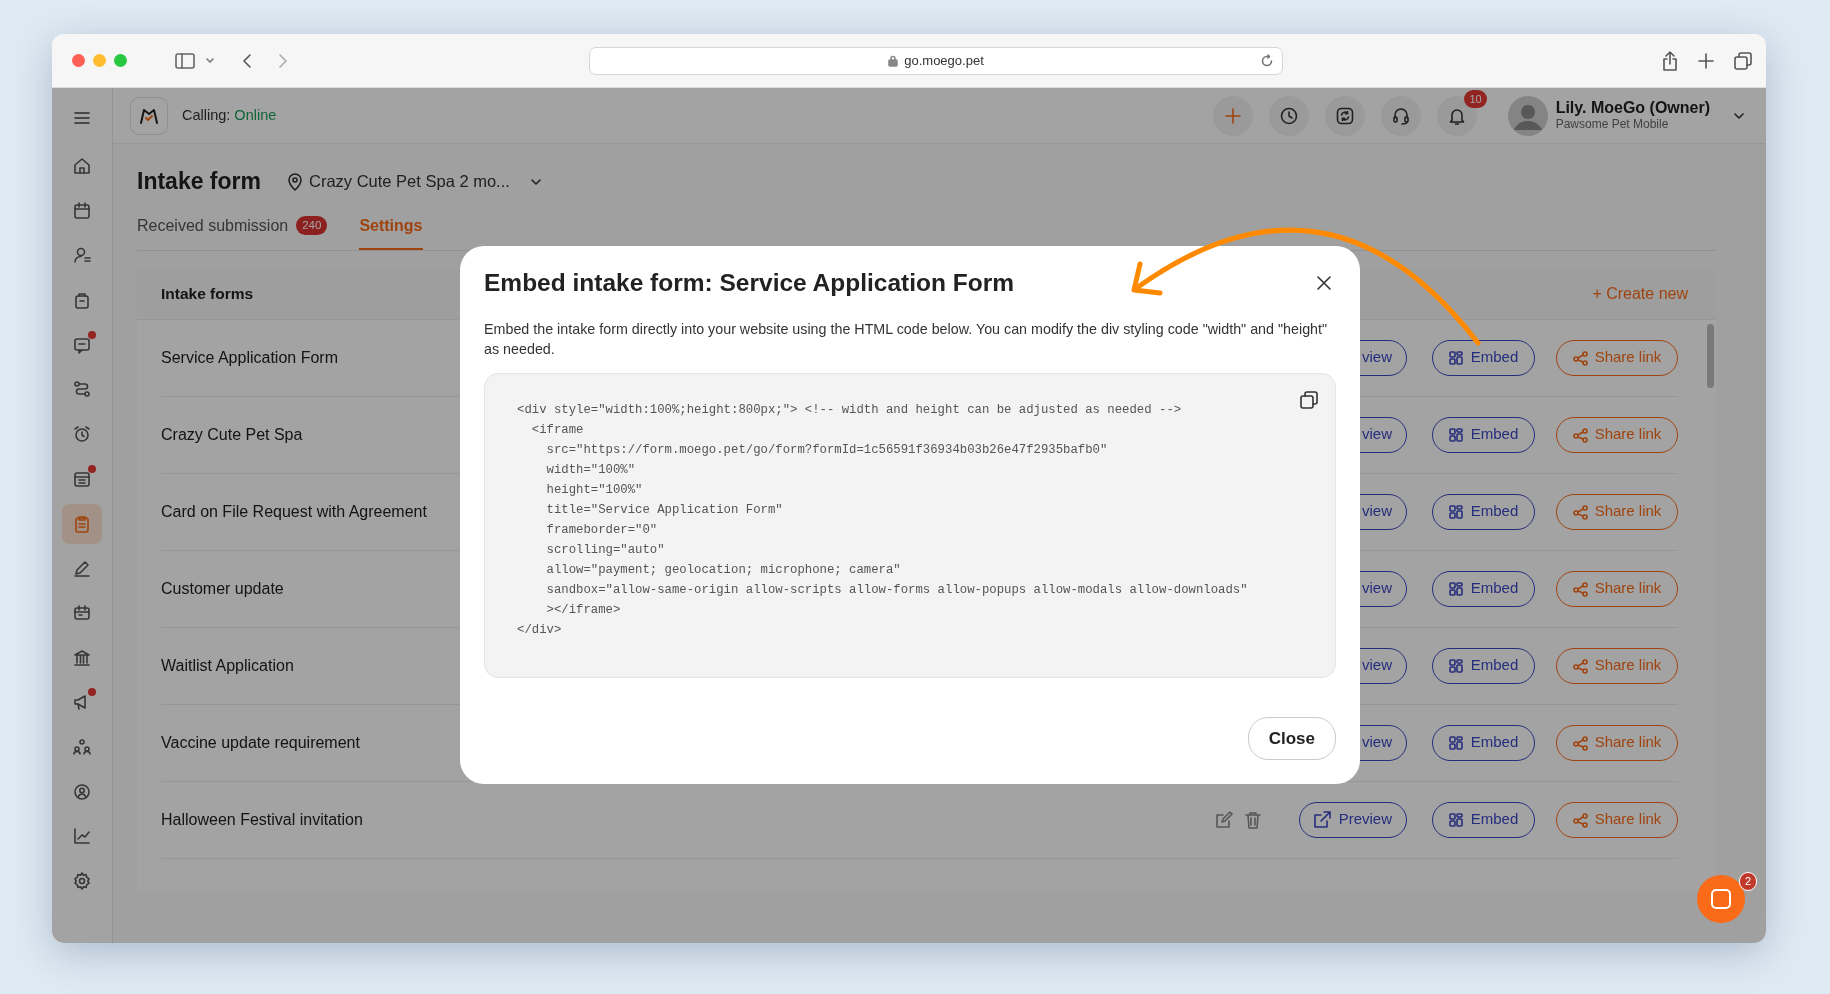 Image resolution: width=1830 pixels, height=994 pixels. What do you see at coordinates (222, 588) in the screenshot?
I see `form-name: Customer update` at bounding box center [222, 588].